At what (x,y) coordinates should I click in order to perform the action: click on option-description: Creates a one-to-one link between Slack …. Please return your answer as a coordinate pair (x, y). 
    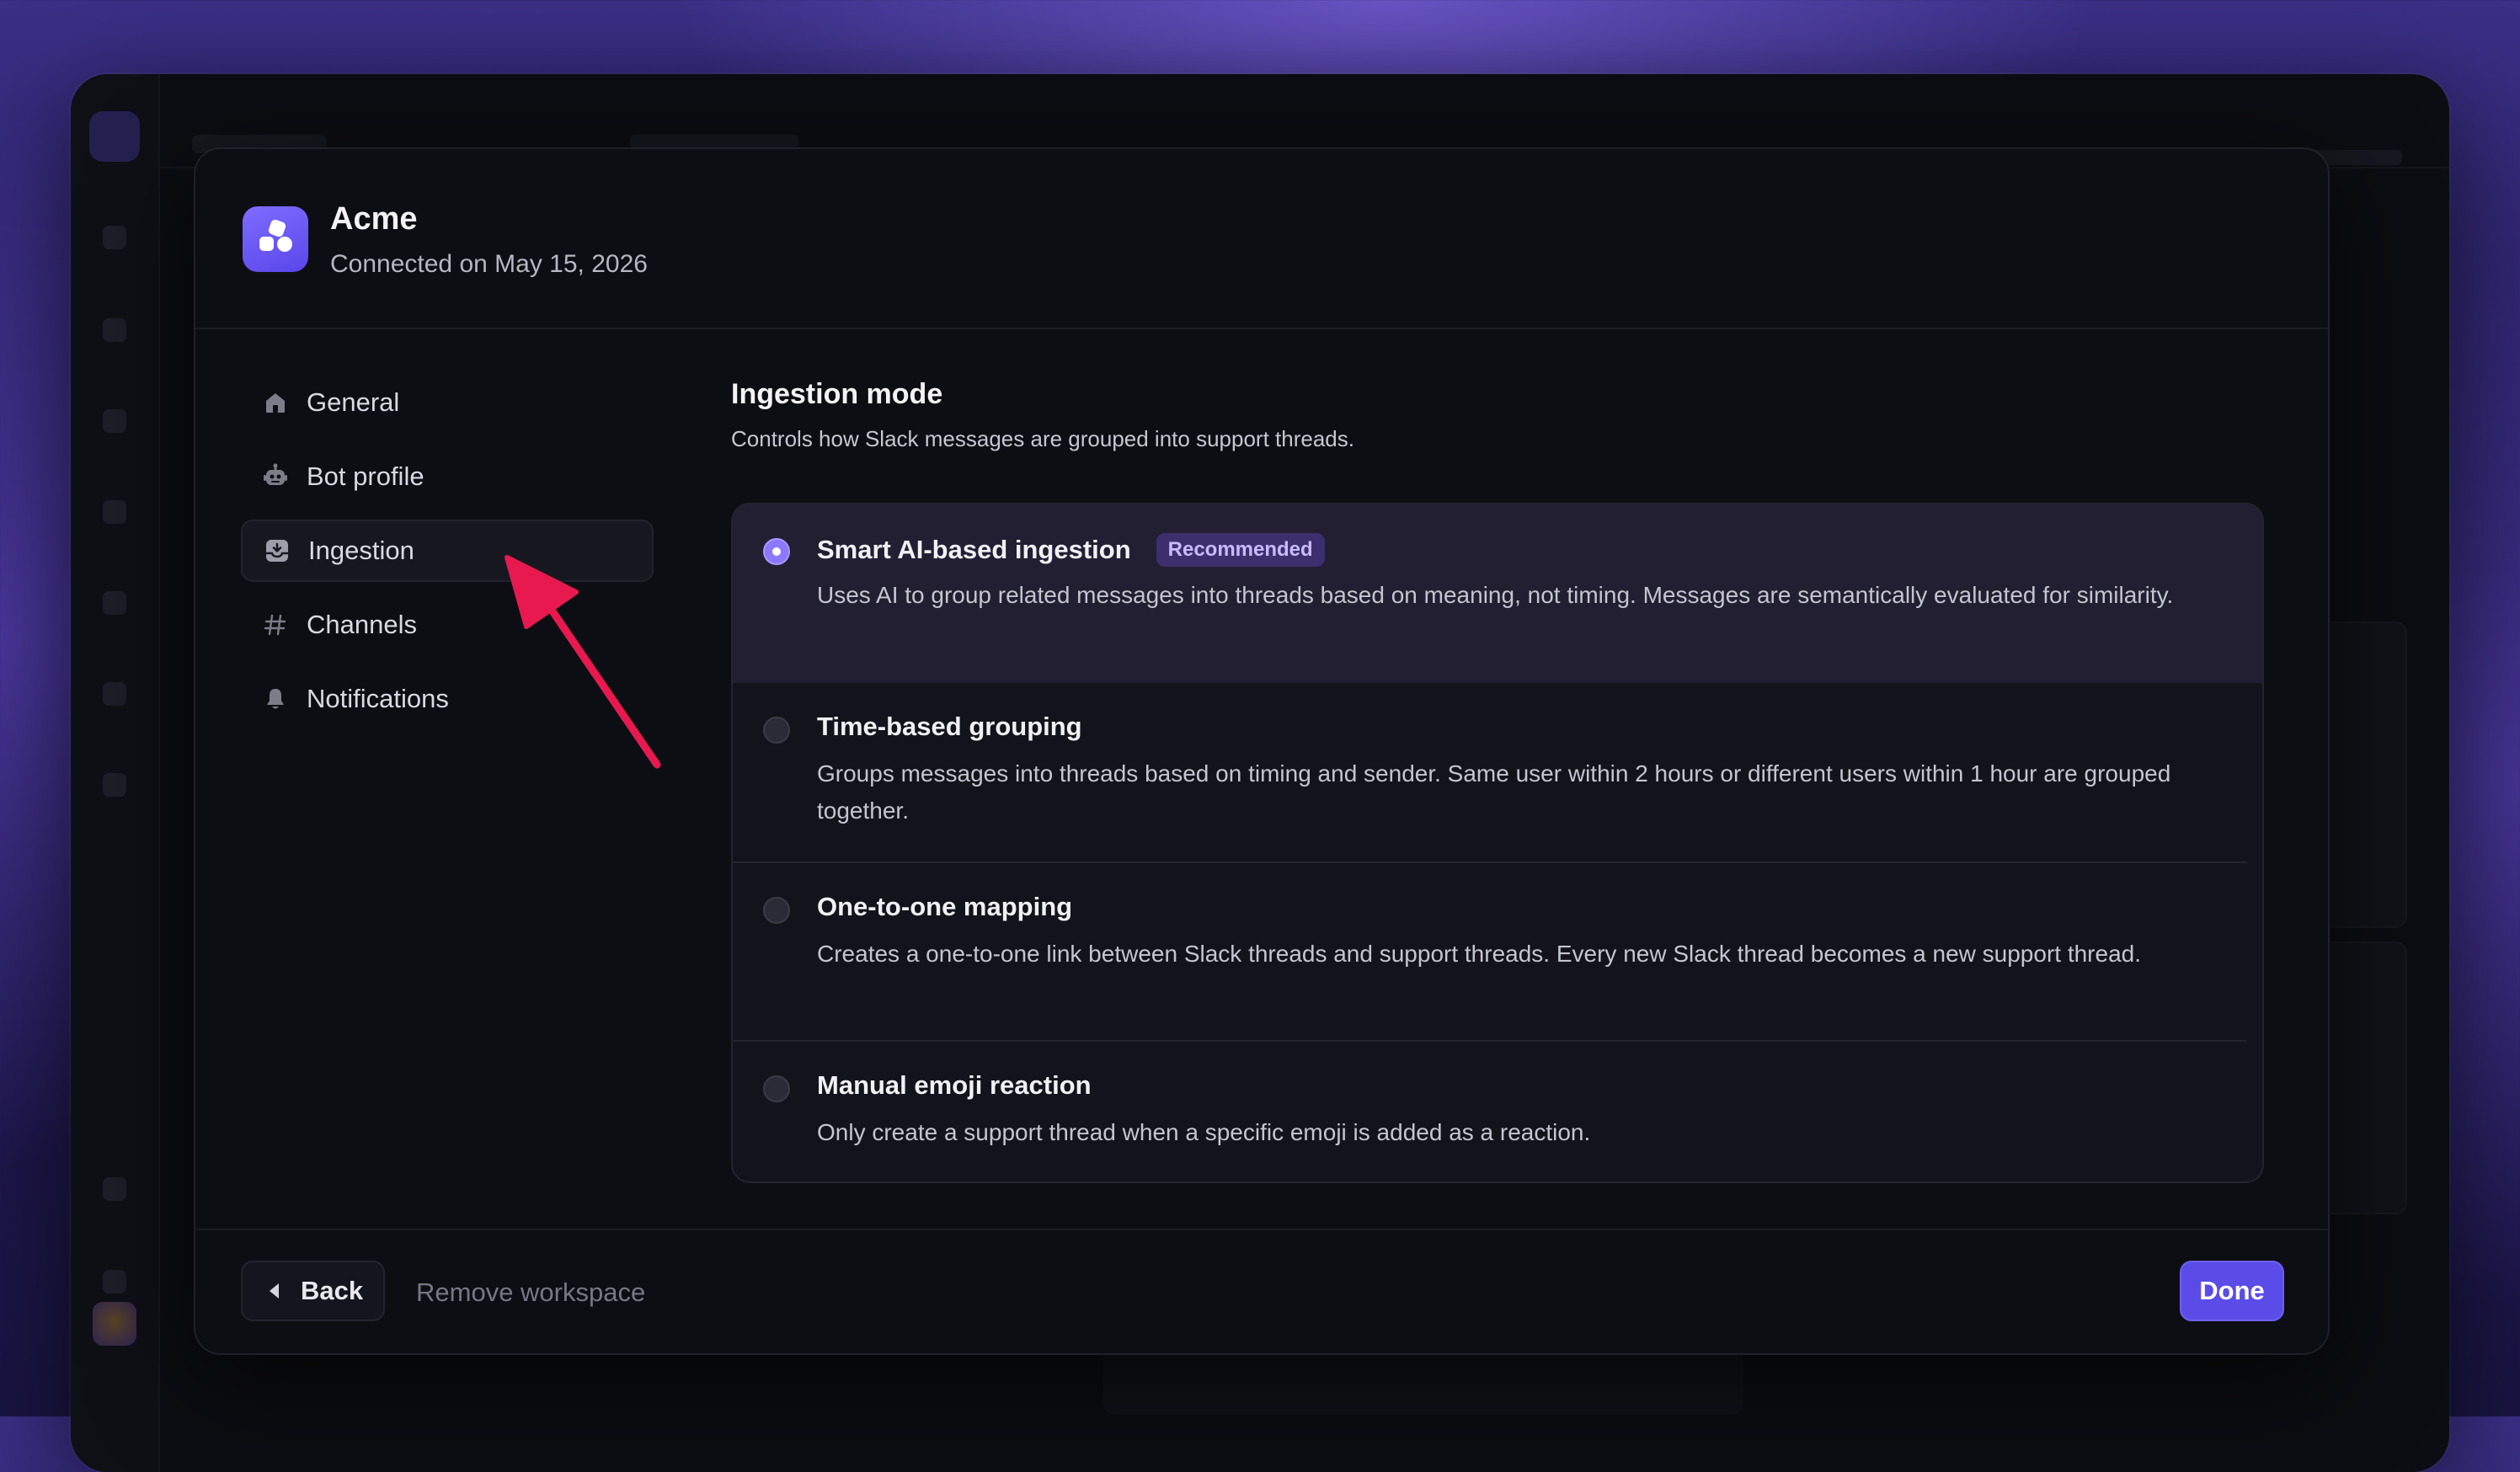
    Looking at the image, I should click on (1479, 954).